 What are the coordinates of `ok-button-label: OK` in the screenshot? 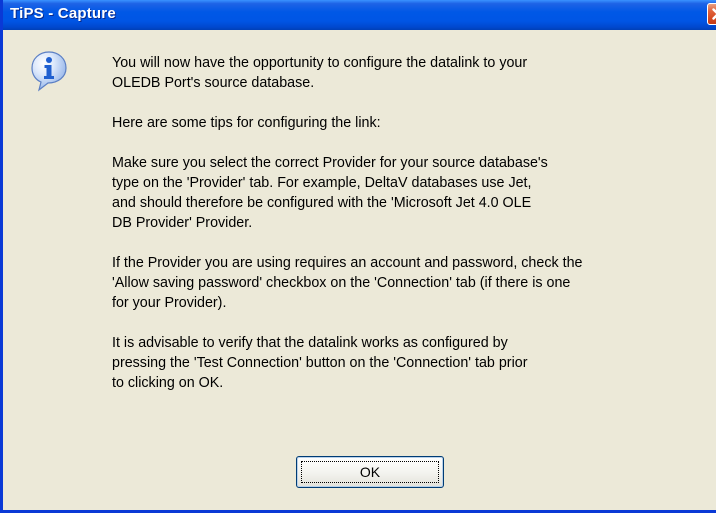 It's located at (370, 472).